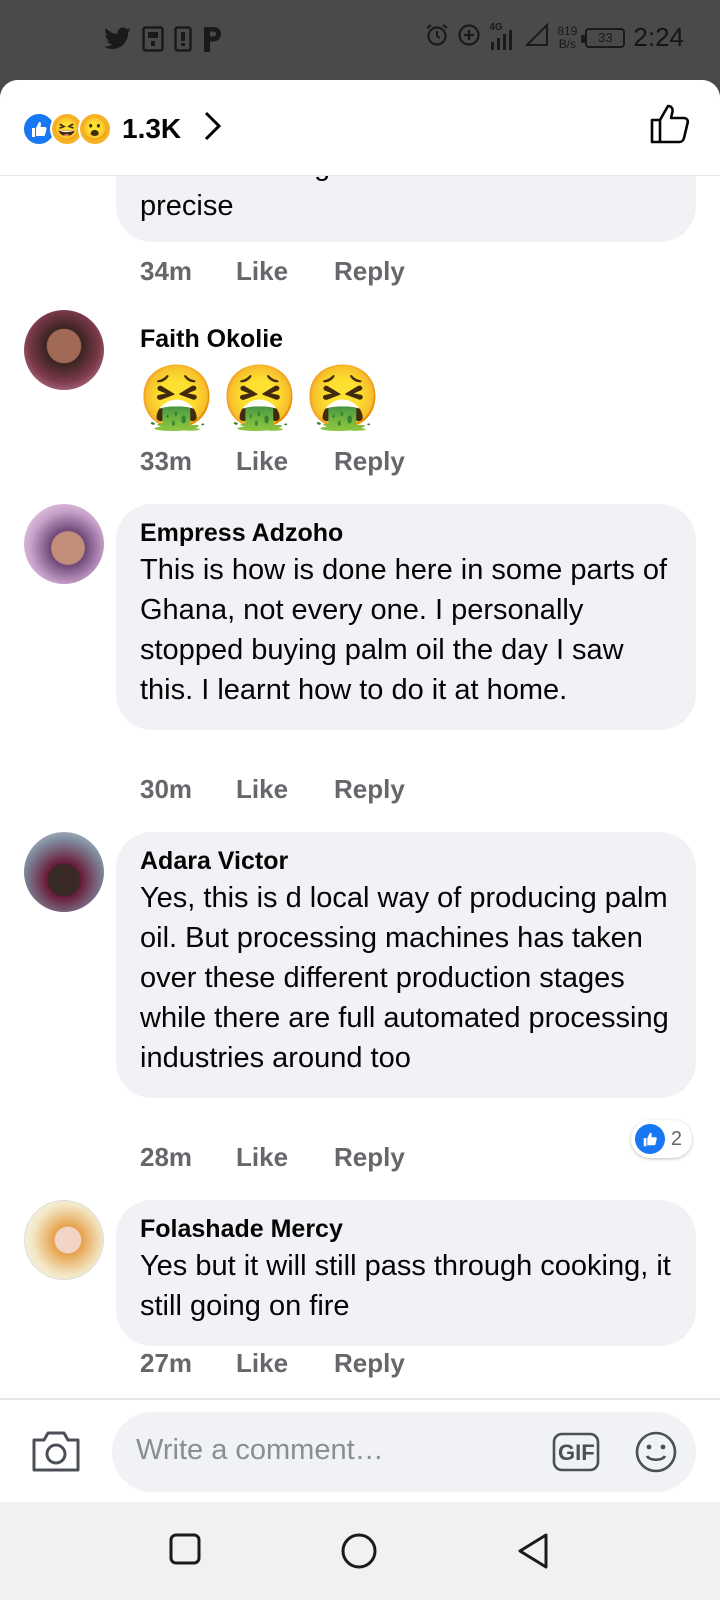 The width and height of the screenshot is (720, 1600). What do you see at coordinates (658, 37) in the screenshot?
I see `clock: 2:24` at bounding box center [658, 37].